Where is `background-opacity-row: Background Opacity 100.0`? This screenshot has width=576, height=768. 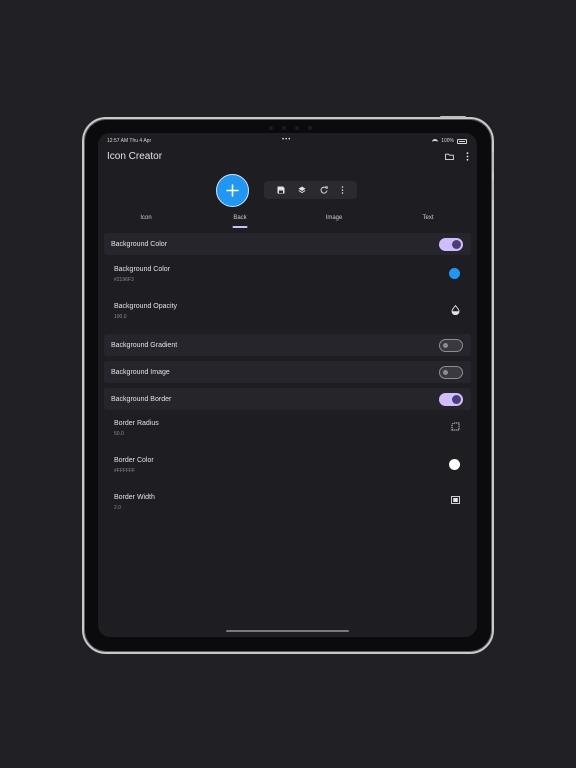 background-opacity-row: Background Opacity 100.0 is located at coordinates (289, 318).